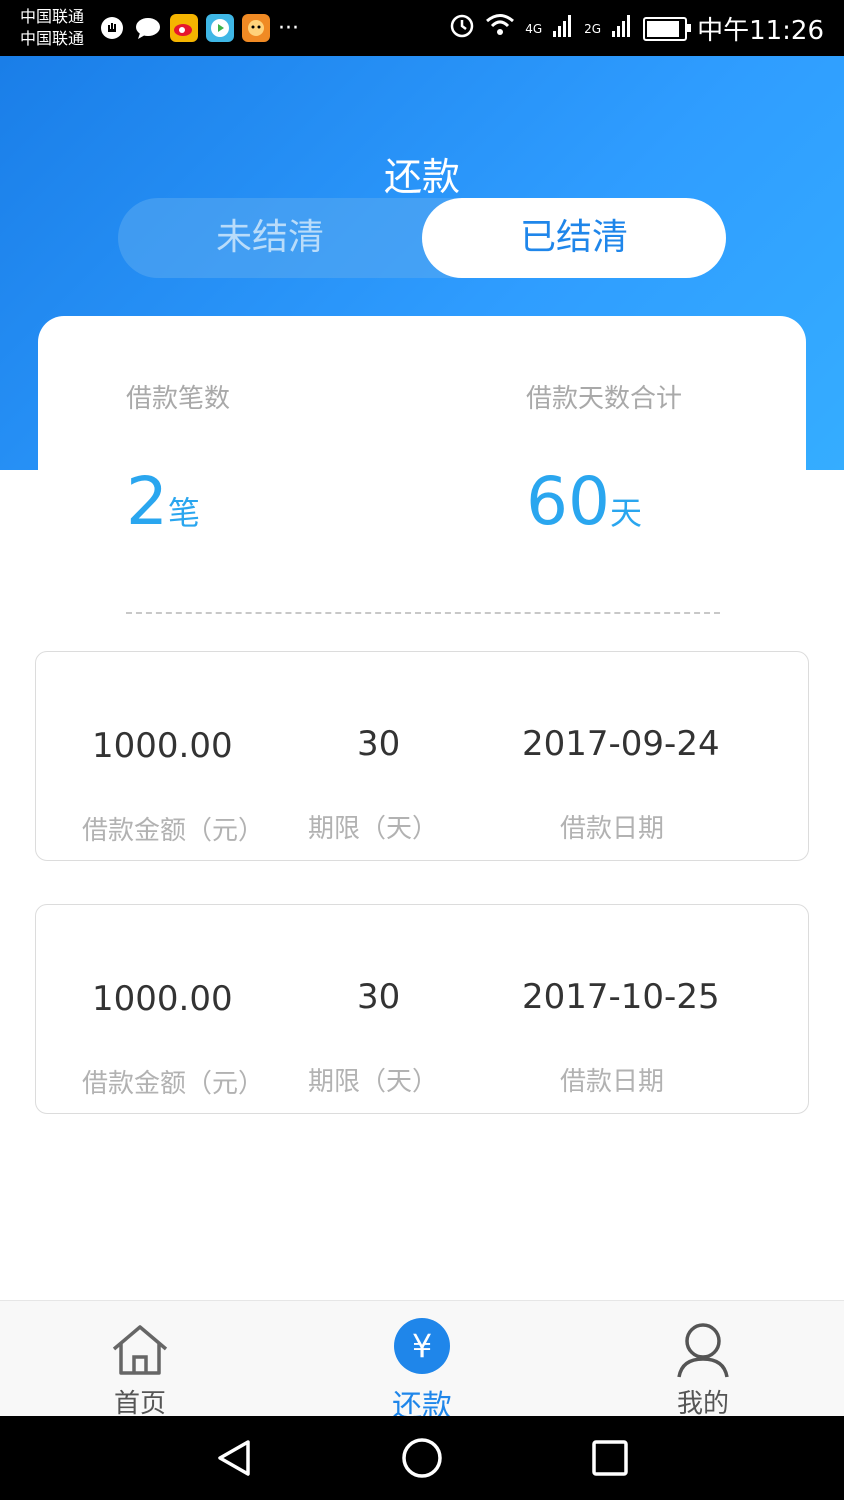  What do you see at coordinates (703, 1352) in the screenshot?
I see `user-icon` at bounding box center [703, 1352].